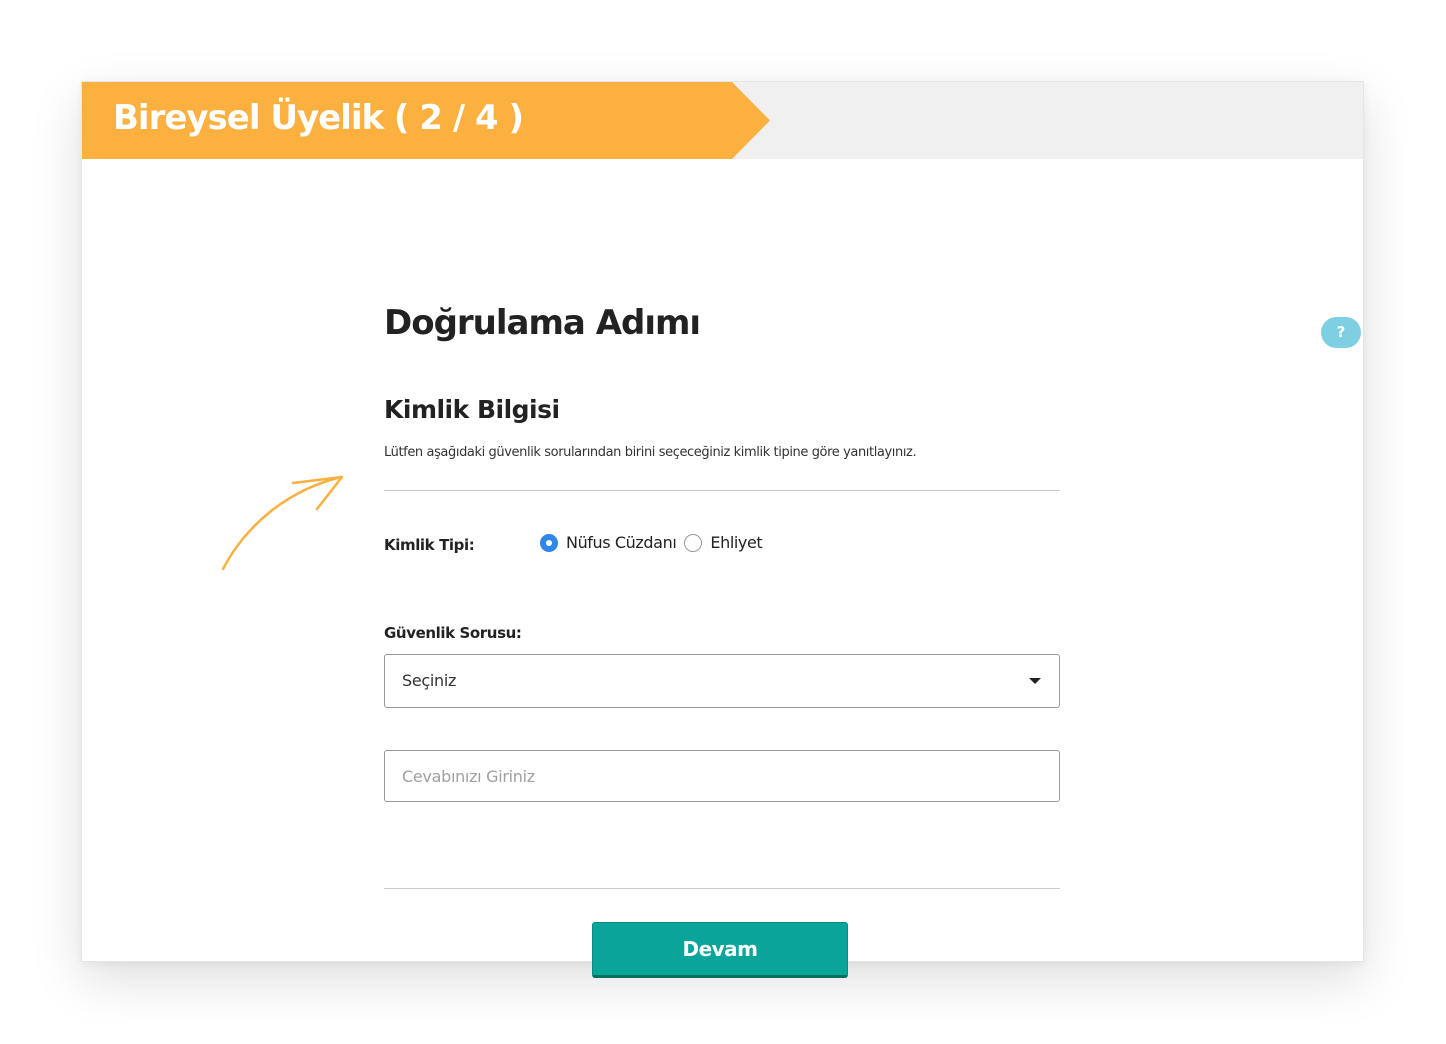  I want to click on radio-label-nufus-cuzdani: Nüfus Cüzdanı, so click(621, 542).